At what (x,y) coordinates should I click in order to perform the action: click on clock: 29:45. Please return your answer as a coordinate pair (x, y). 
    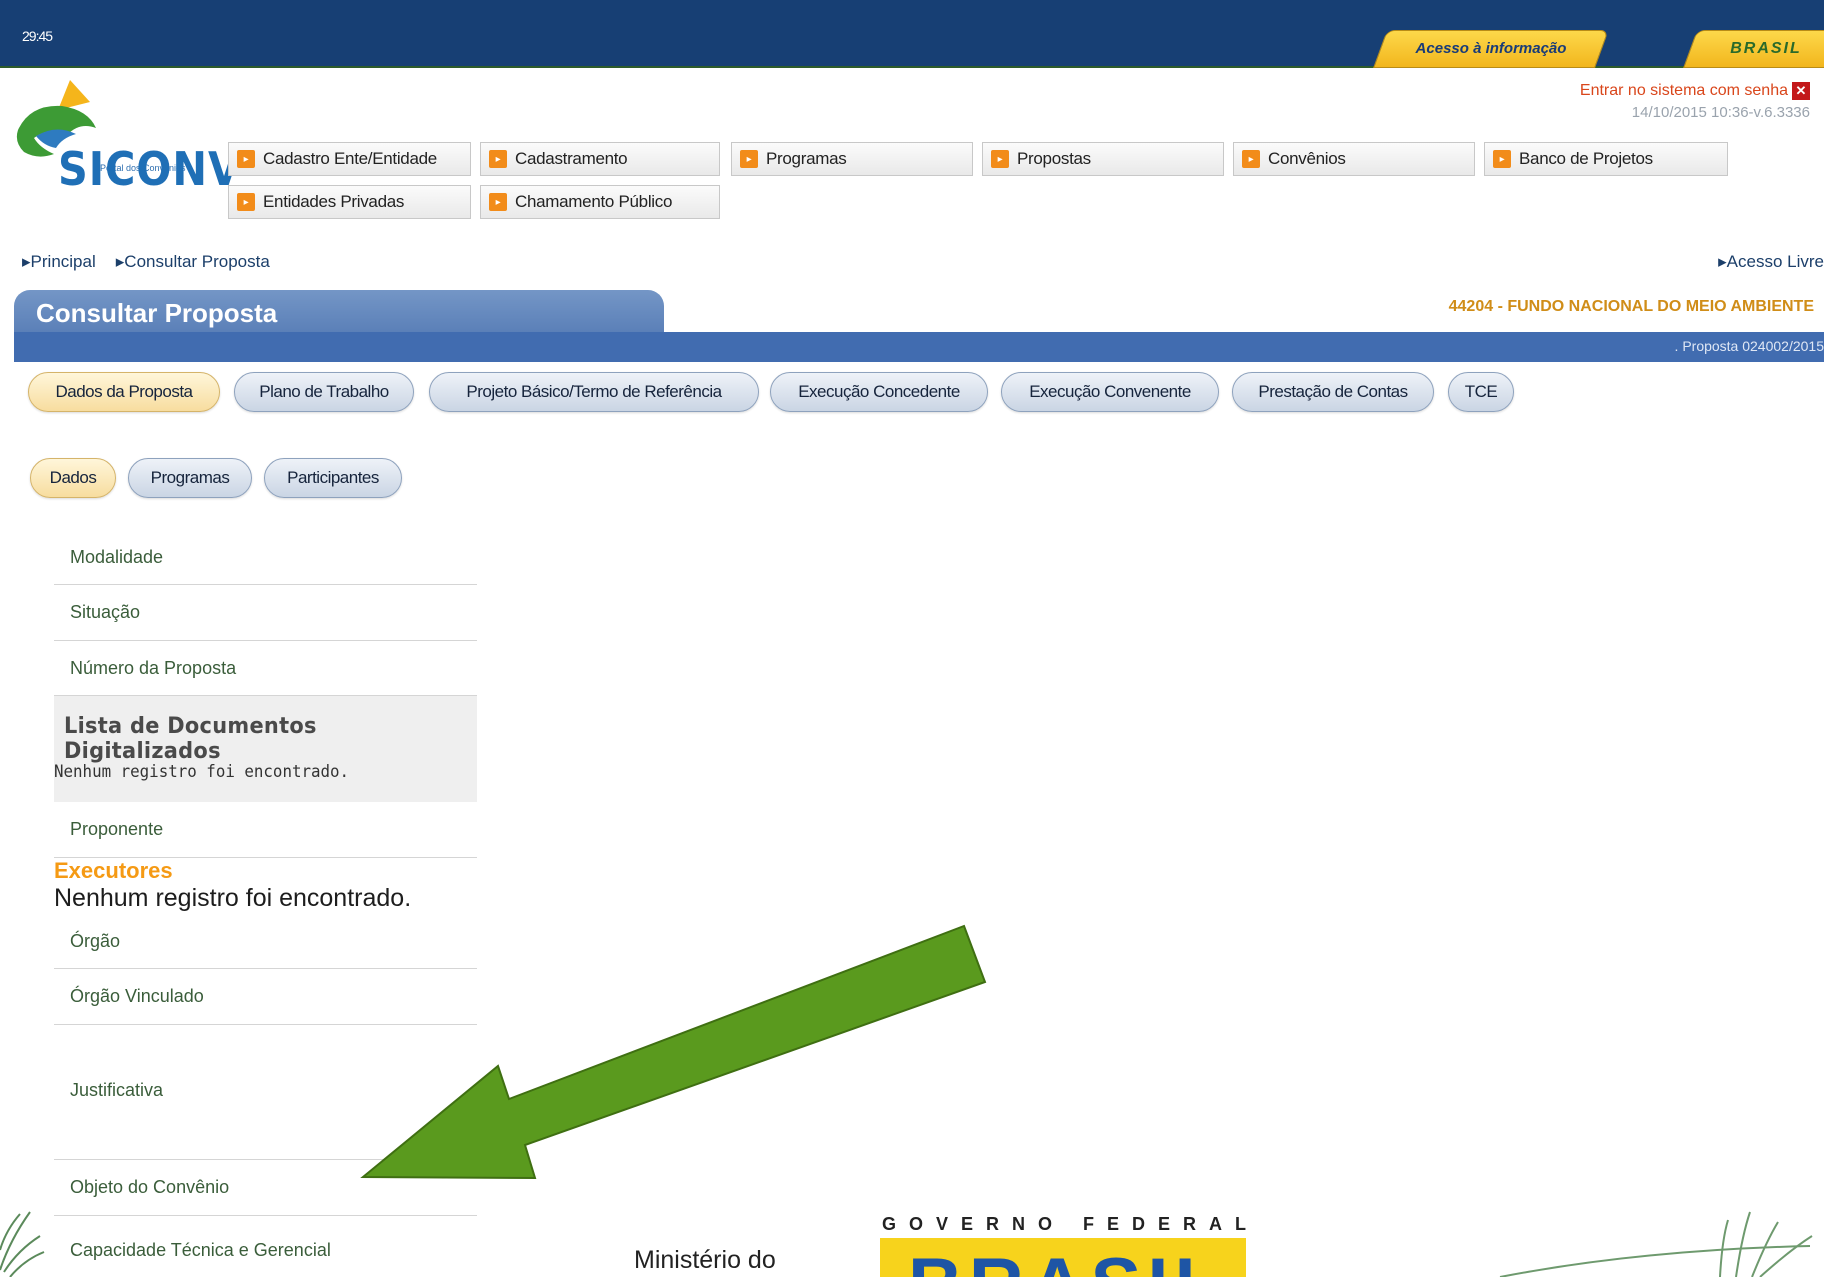
    Looking at the image, I should click on (37, 36).